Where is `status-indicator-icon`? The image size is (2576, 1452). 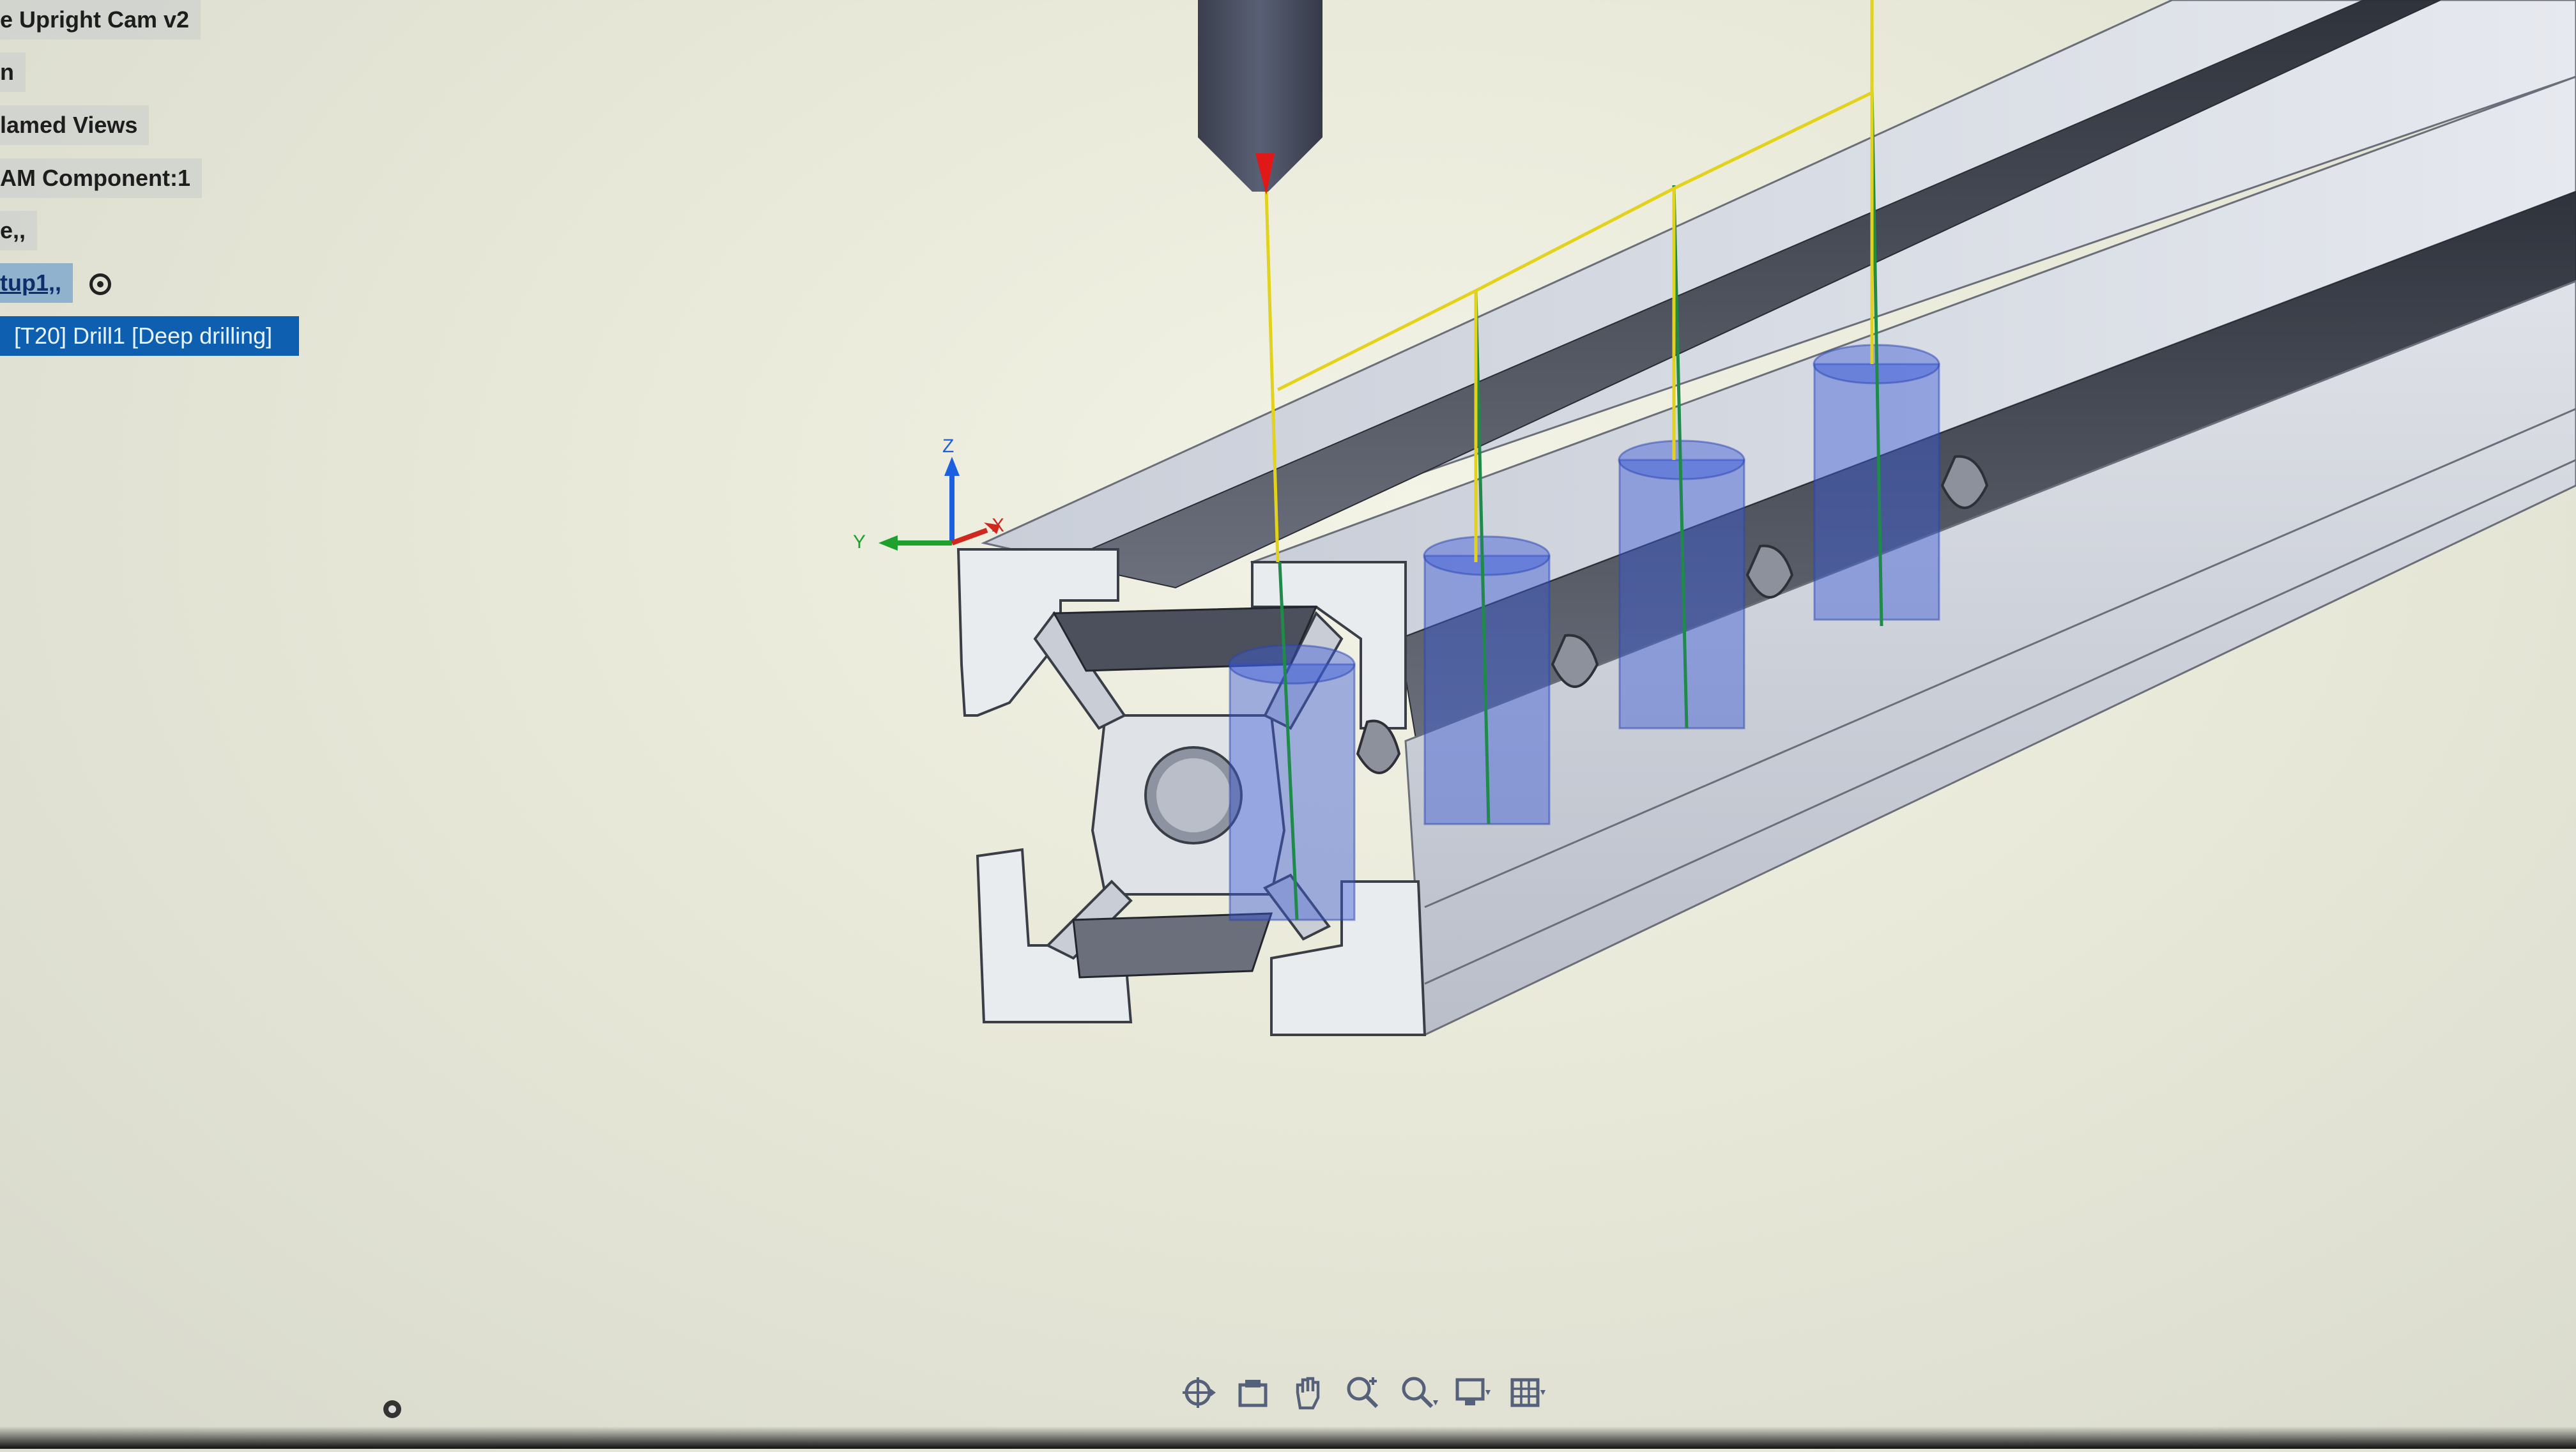
status-indicator-icon is located at coordinates (392, 1409).